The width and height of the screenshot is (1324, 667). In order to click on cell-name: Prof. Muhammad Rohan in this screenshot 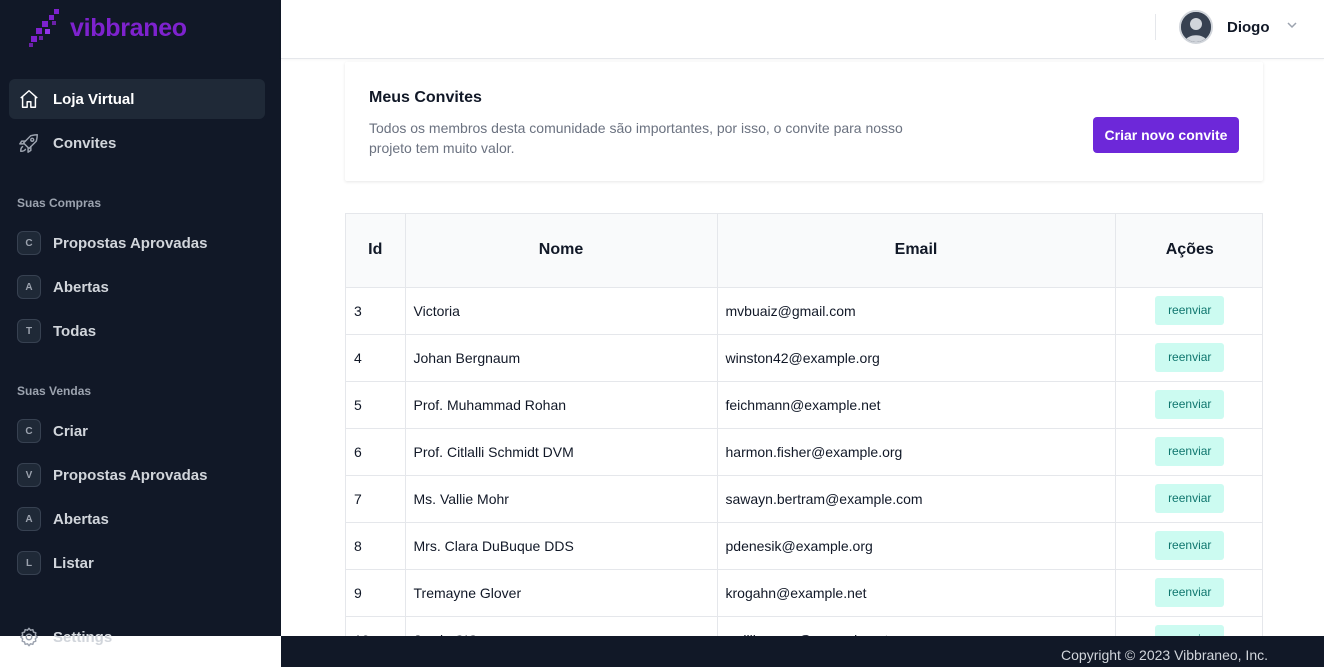, I will do `click(561, 405)`.